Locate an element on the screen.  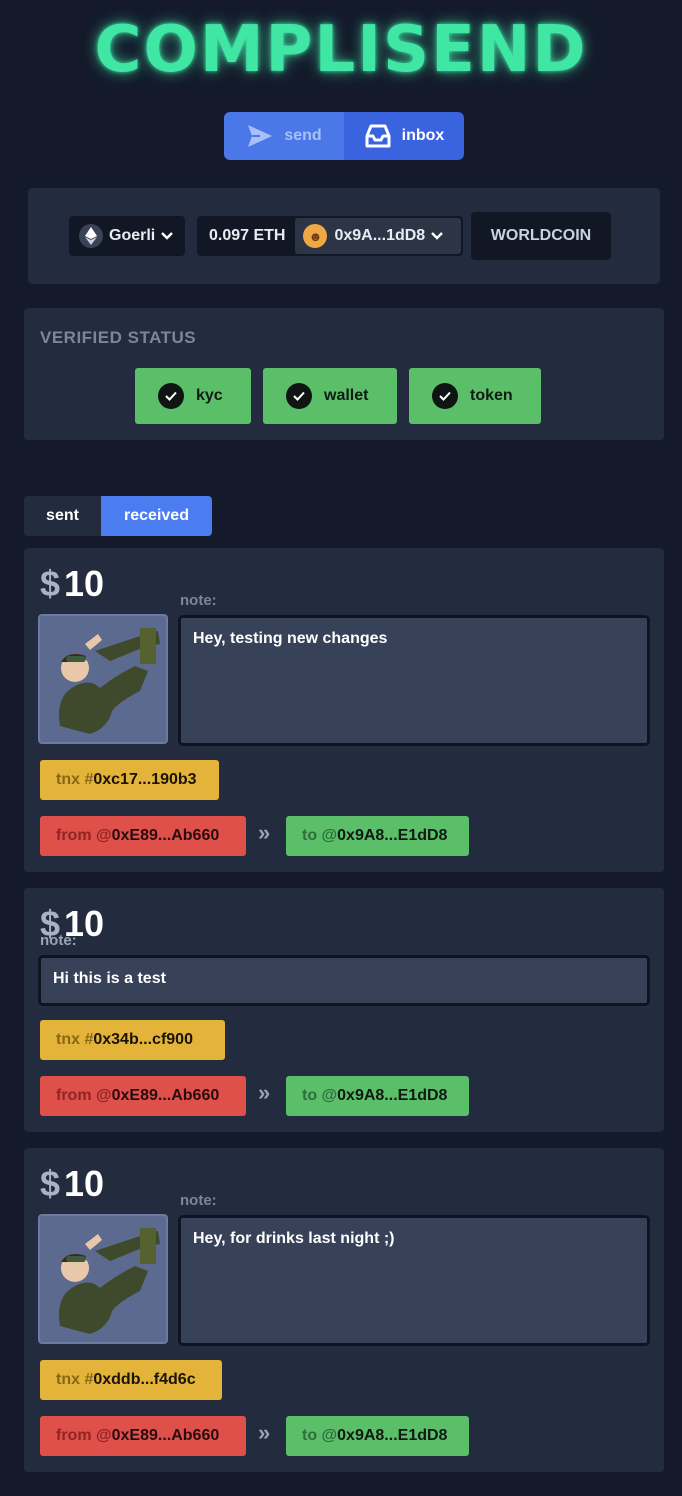
tnx-hash: 0xddb...f4d6c is located at coordinates (144, 1379).